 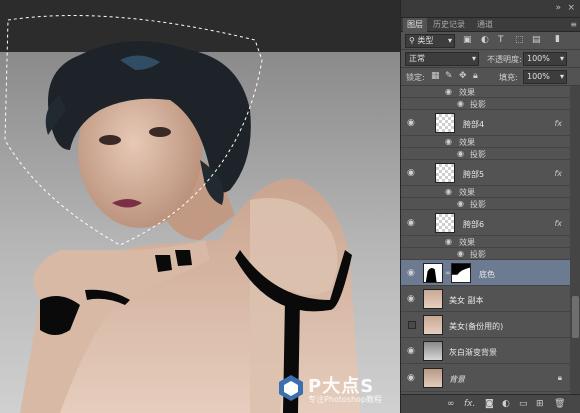 I want to click on opacity-value: 100%, so click(x=538, y=58).